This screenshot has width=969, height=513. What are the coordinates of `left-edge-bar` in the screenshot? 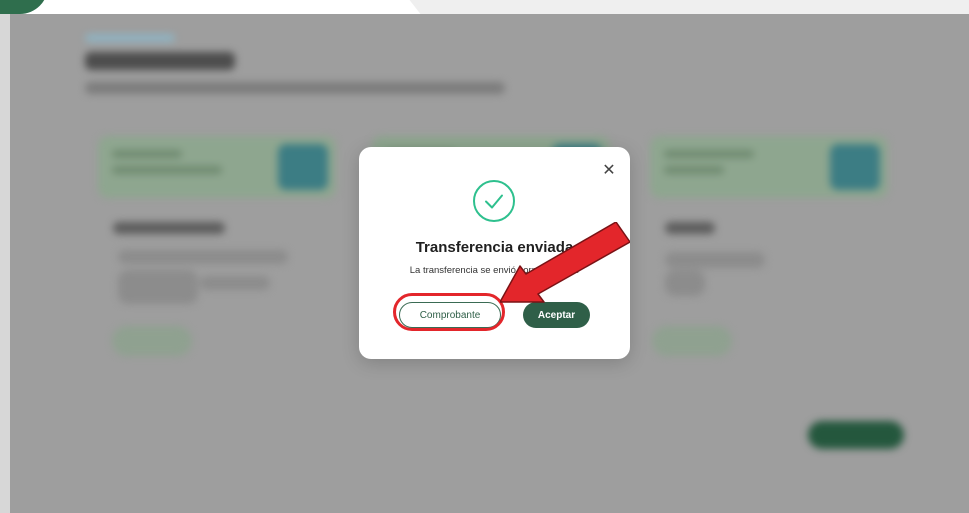 It's located at (5, 263).